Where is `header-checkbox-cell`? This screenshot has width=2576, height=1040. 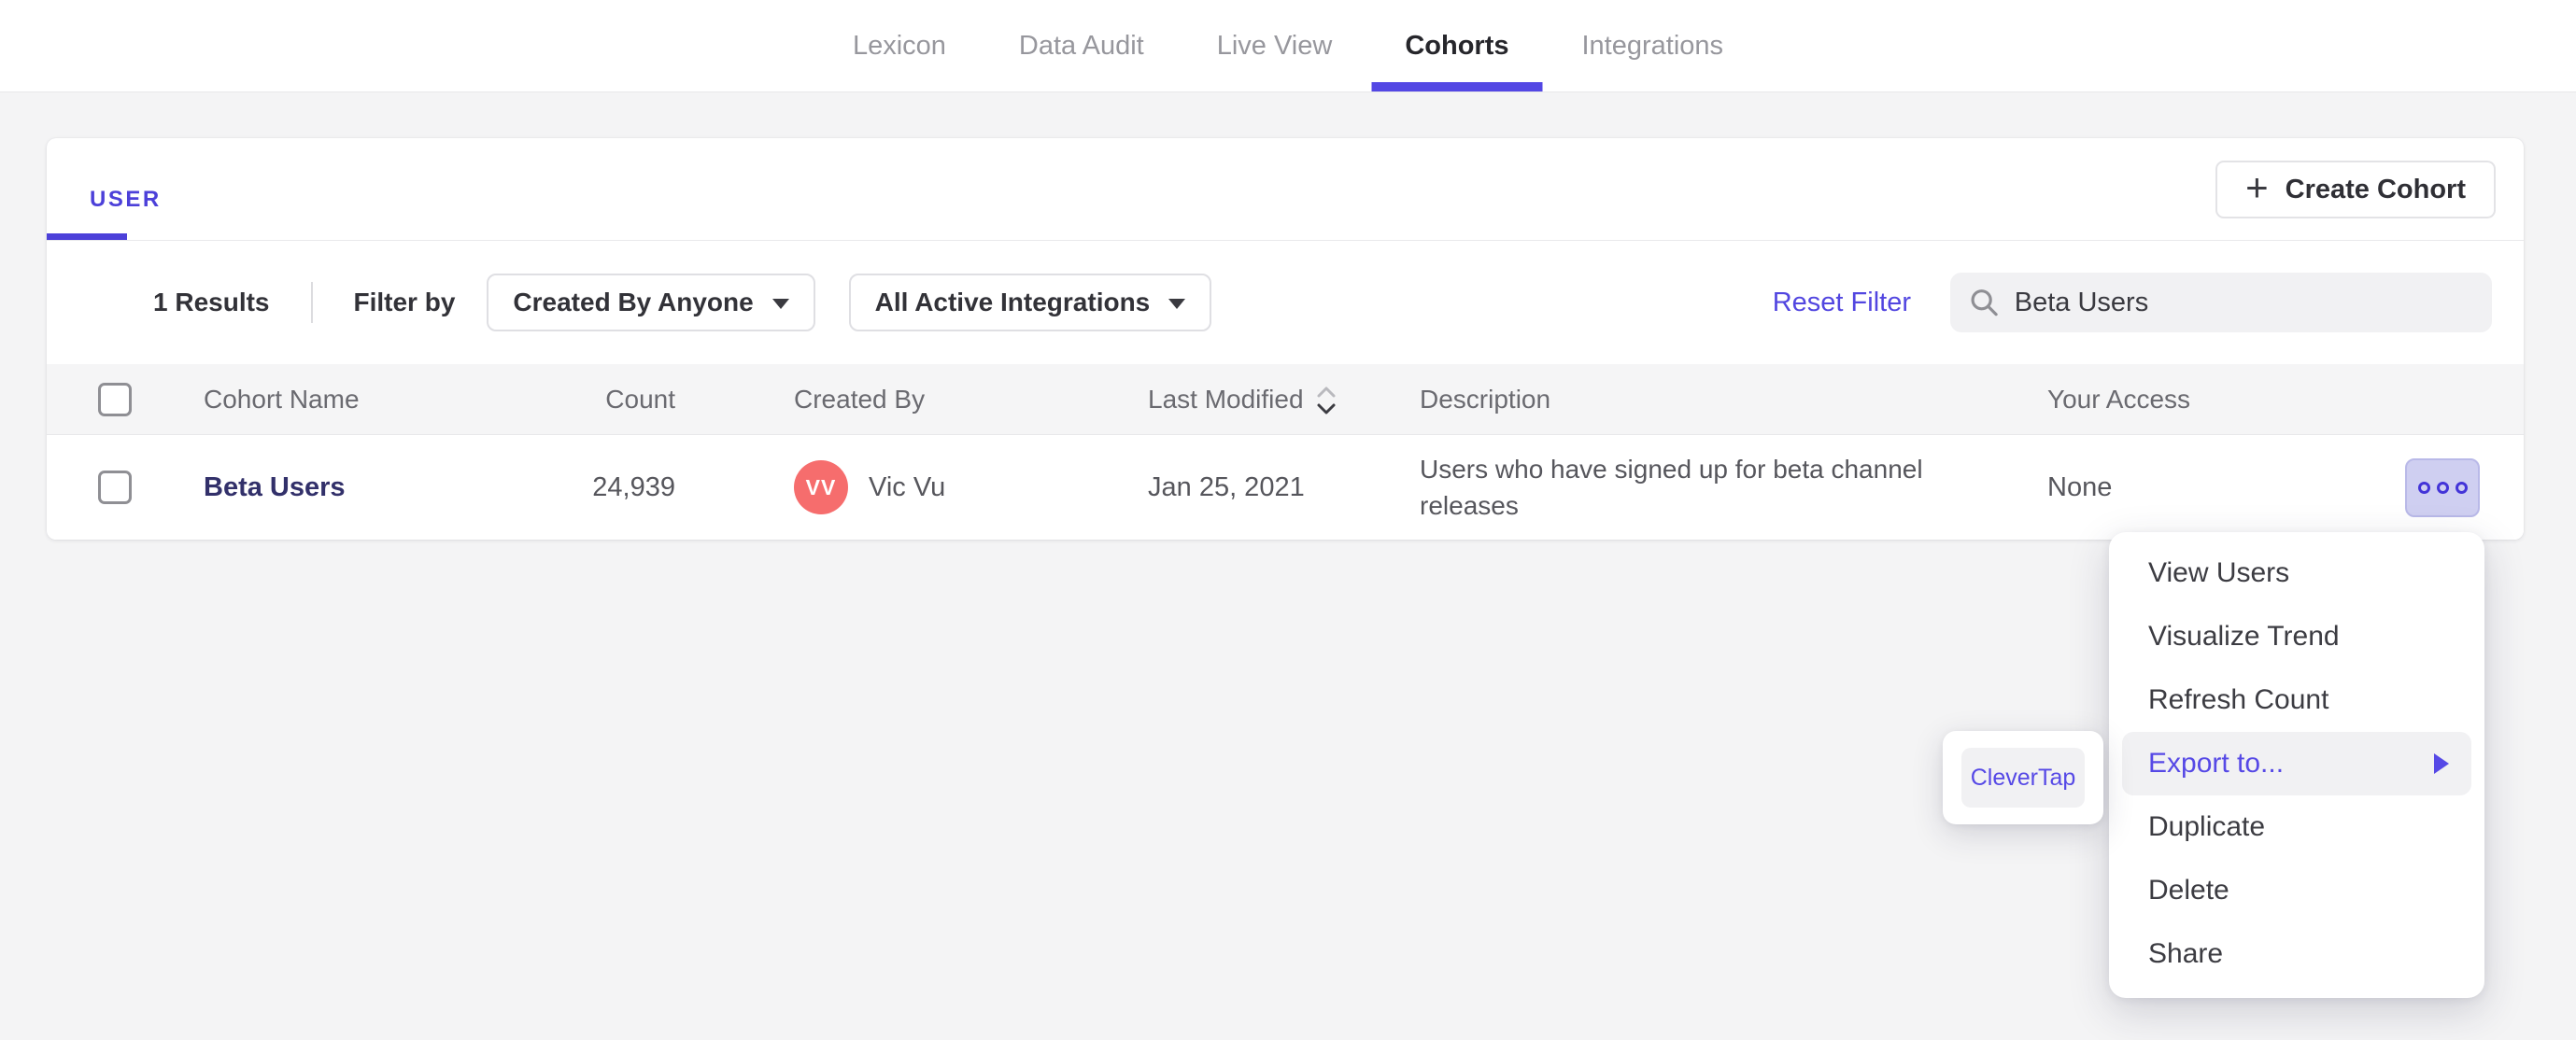
header-checkbox-cell is located at coordinates (126, 399).